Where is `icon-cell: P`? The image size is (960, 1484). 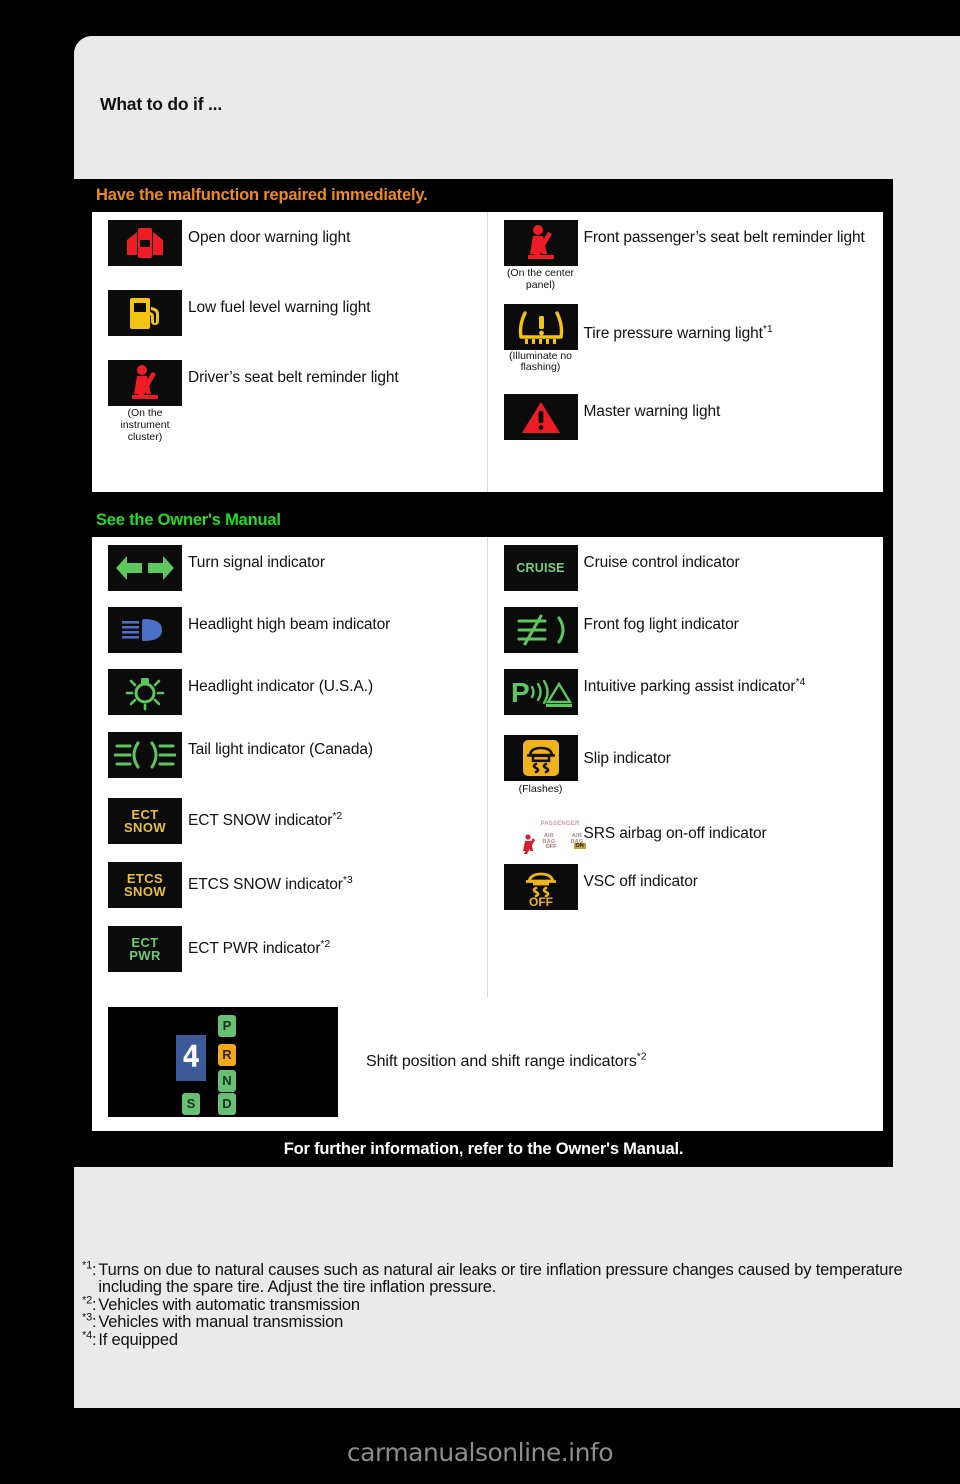 icon-cell: P is located at coordinates (541, 692).